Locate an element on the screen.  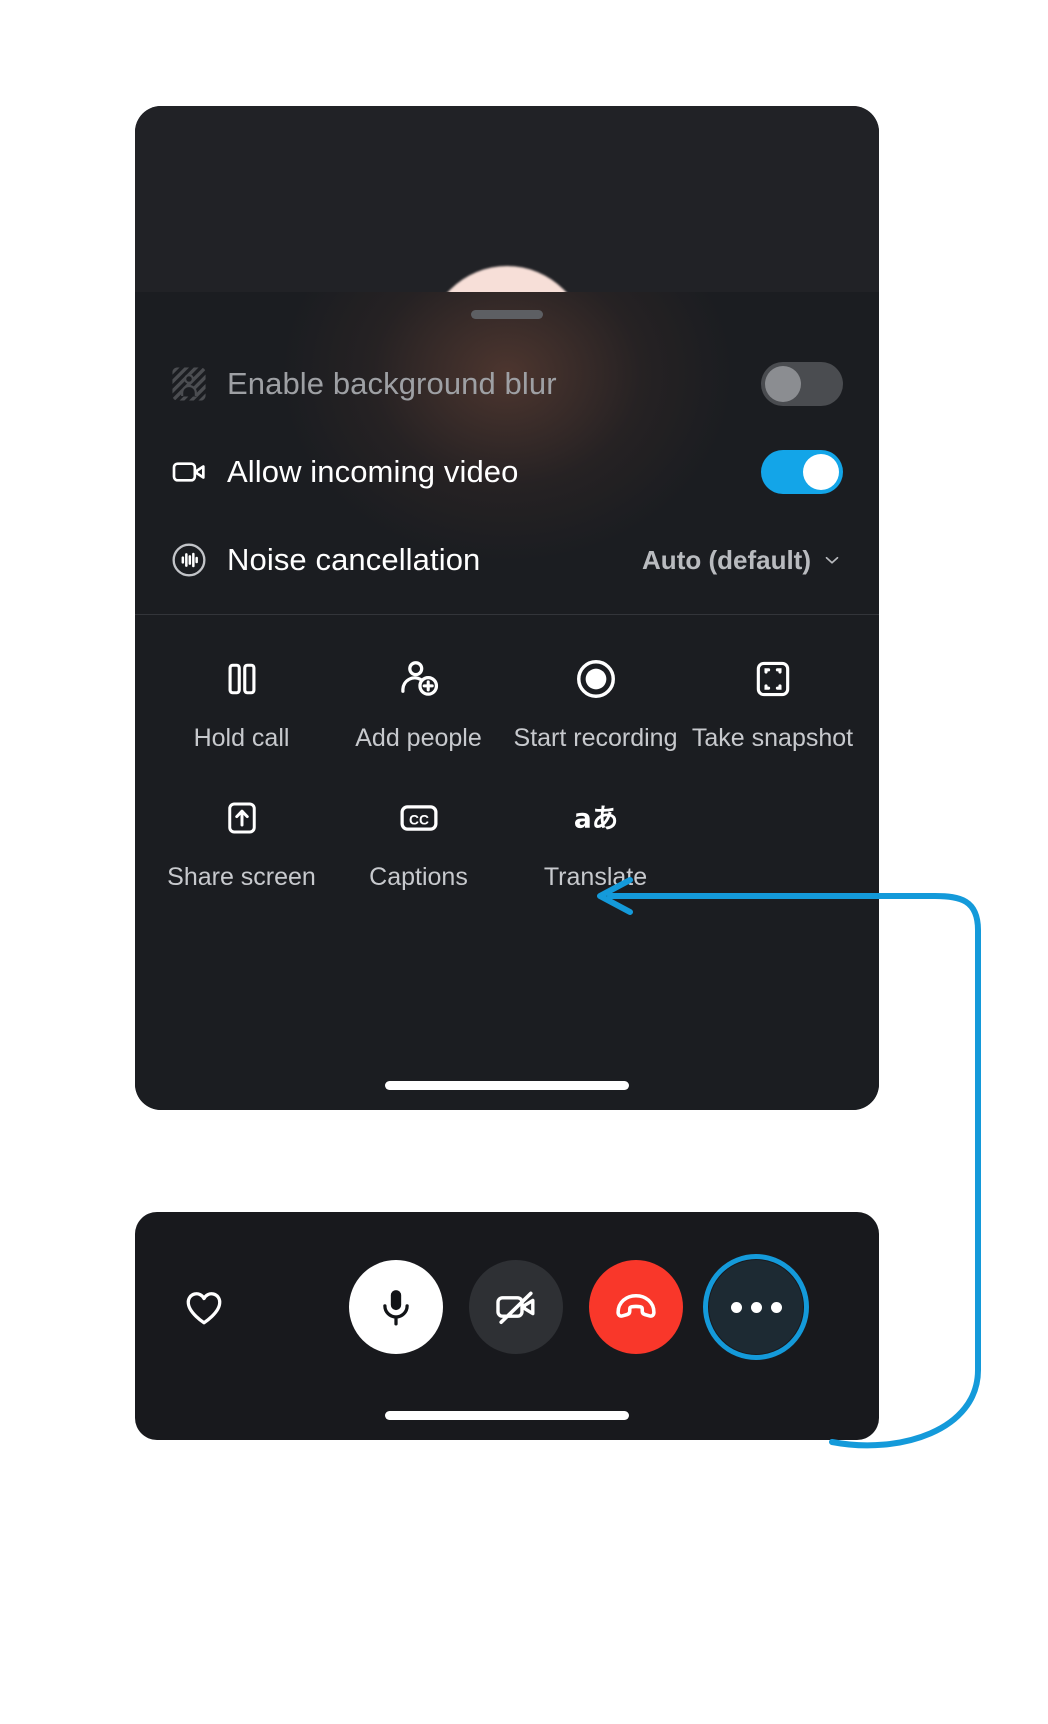
heart-icon is located at coordinates (204, 1308).